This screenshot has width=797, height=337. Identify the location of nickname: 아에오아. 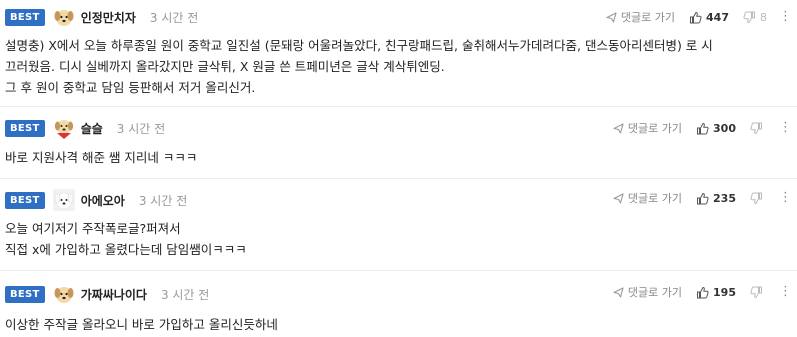
(103, 200).